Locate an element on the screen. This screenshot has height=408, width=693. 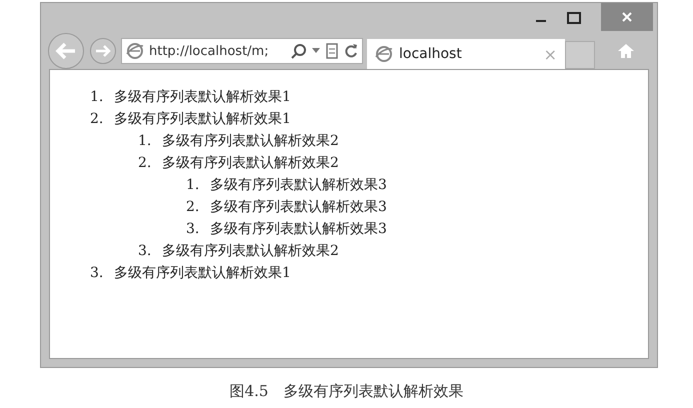
browser-tab: localhost × is located at coordinates (466, 54).